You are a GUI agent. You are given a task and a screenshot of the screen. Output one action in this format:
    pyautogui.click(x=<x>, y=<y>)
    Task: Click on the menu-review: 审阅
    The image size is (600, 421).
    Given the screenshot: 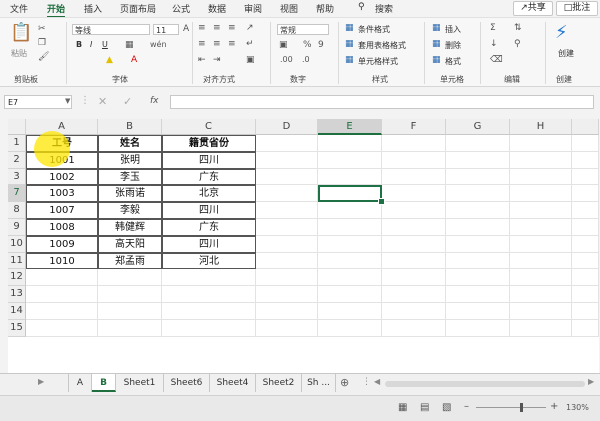 What is the action you would take?
    pyautogui.click(x=253, y=8)
    